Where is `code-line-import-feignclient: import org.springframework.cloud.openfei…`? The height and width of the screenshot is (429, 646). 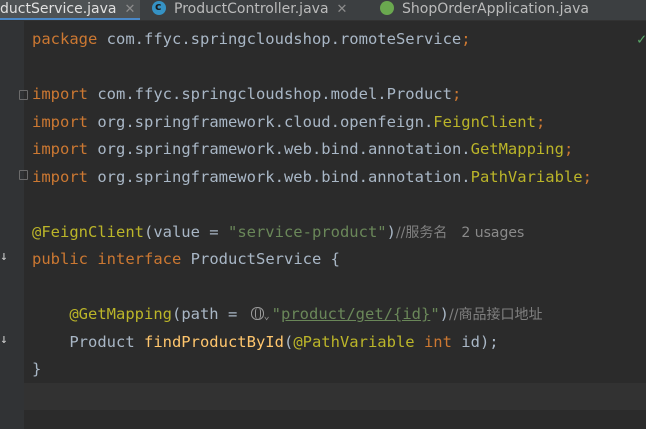
code-line-import-feignclient: import org.springframework.cloud.openfei… is located at coordinates (289, 122).